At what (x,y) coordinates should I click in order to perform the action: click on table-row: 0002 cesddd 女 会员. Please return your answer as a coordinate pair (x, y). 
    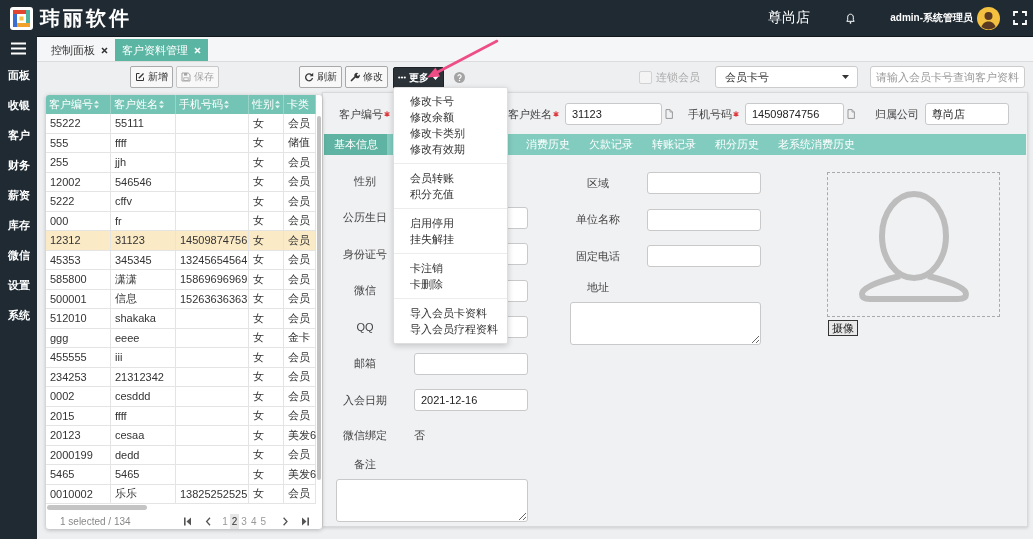
    Looking at the image, I should click on (181, 397).